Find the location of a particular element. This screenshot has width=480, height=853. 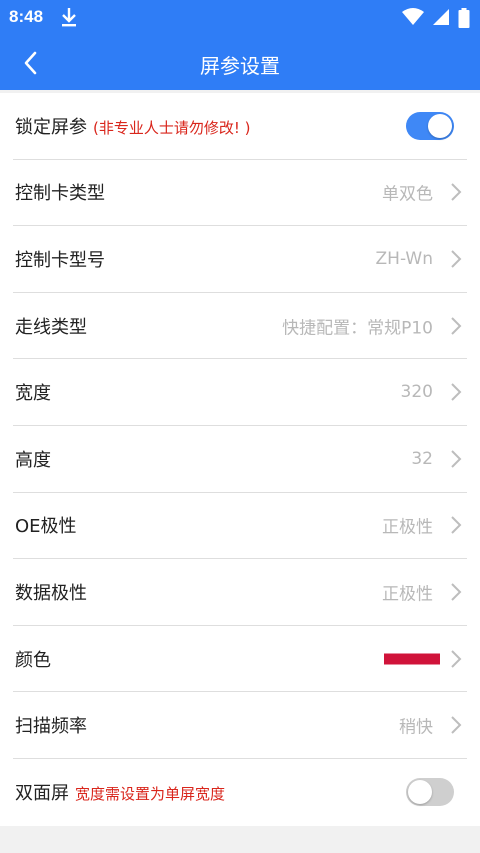

setting-value: ZH-Wn is located at coordinates (404, 258).